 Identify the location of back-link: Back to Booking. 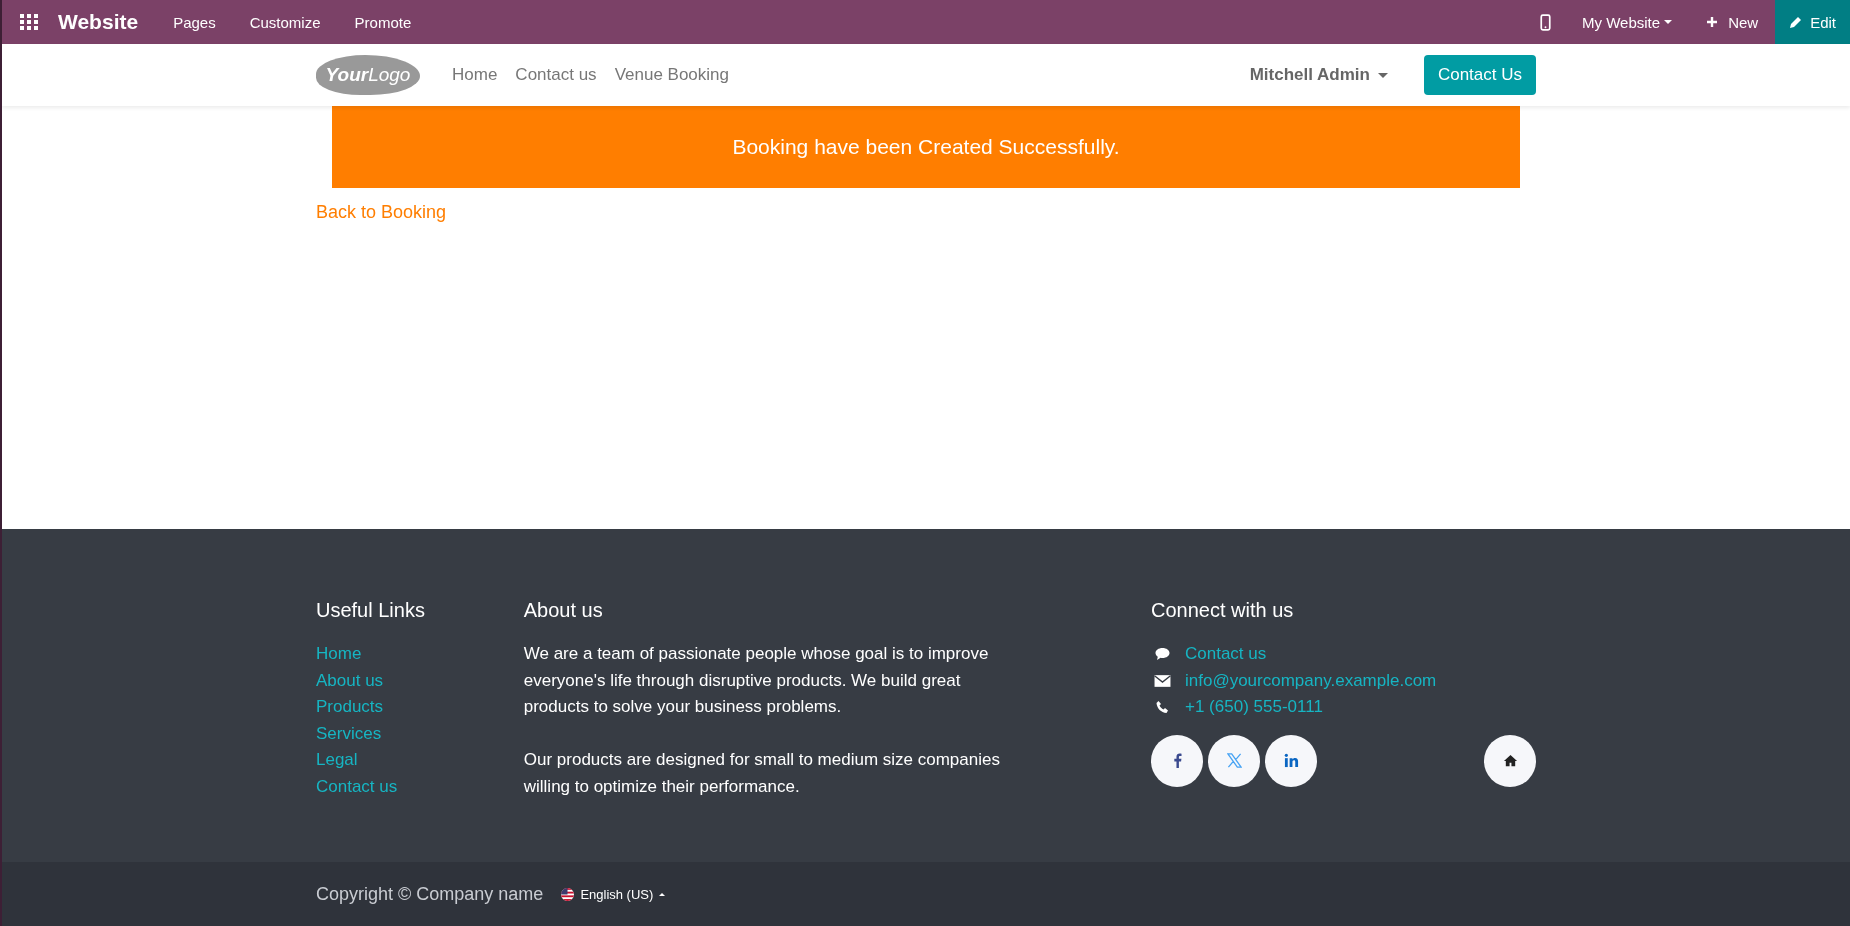
(381, 212).